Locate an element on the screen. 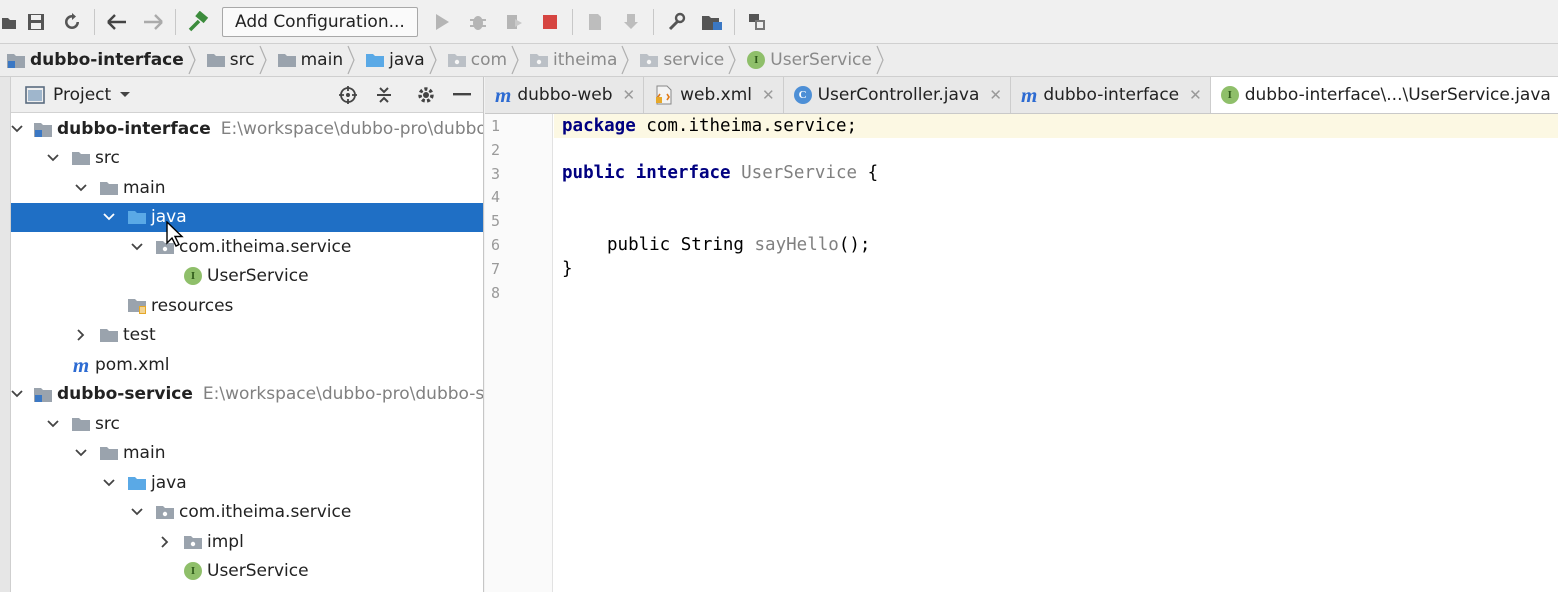 The height and width of the screenshot is (592, 1558). tree-item-label: main is located at coordinates (144, 453).